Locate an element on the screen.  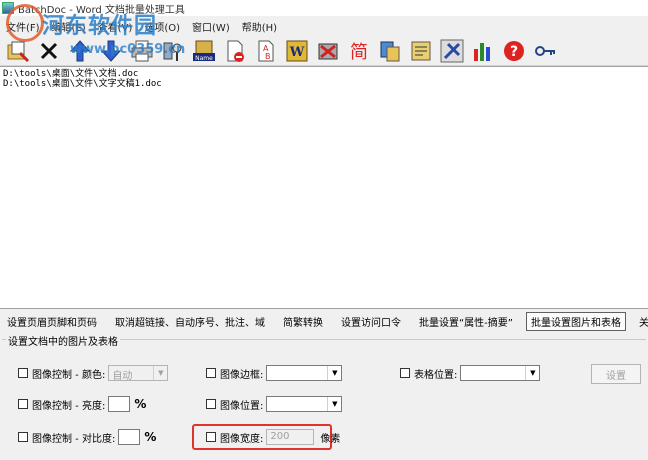
template-button is located at coordinates (420, 50).